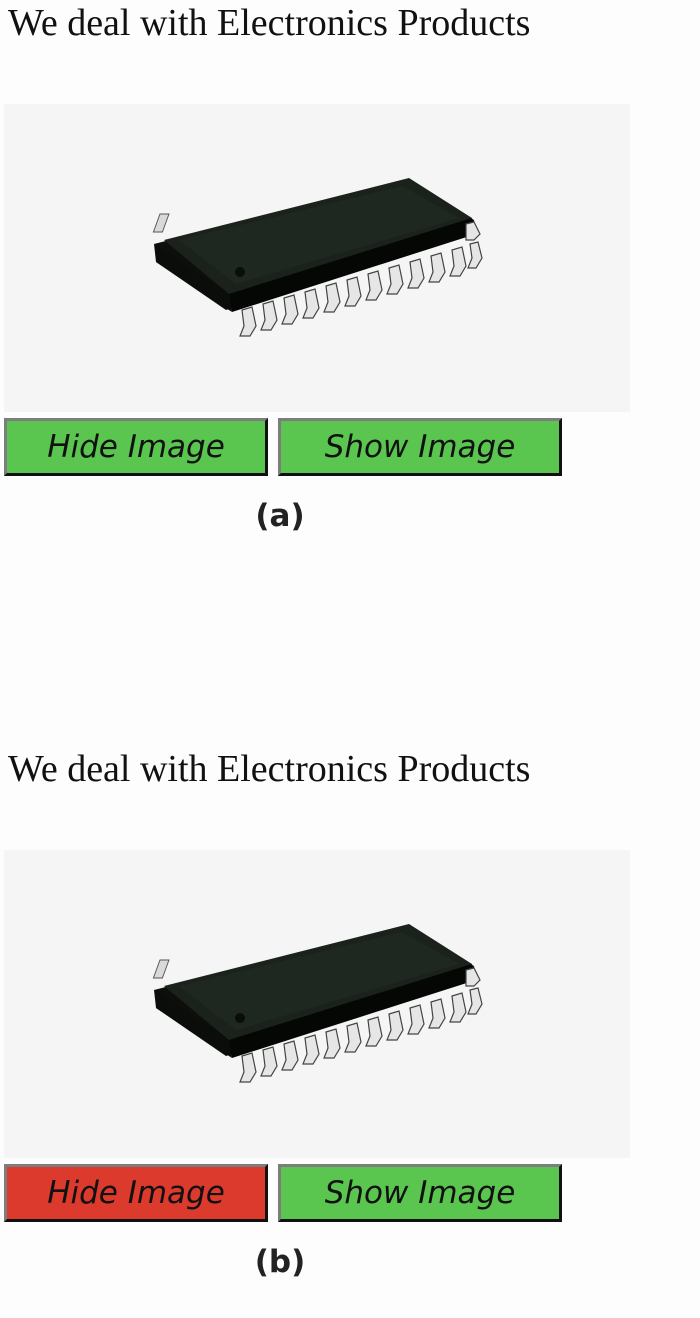 This screenshot has width=700, height=1318. What do you see at coordinates (280, 516) in the screenshot?
I see `figure-caption: (a)` at bounding box center [280, 516].